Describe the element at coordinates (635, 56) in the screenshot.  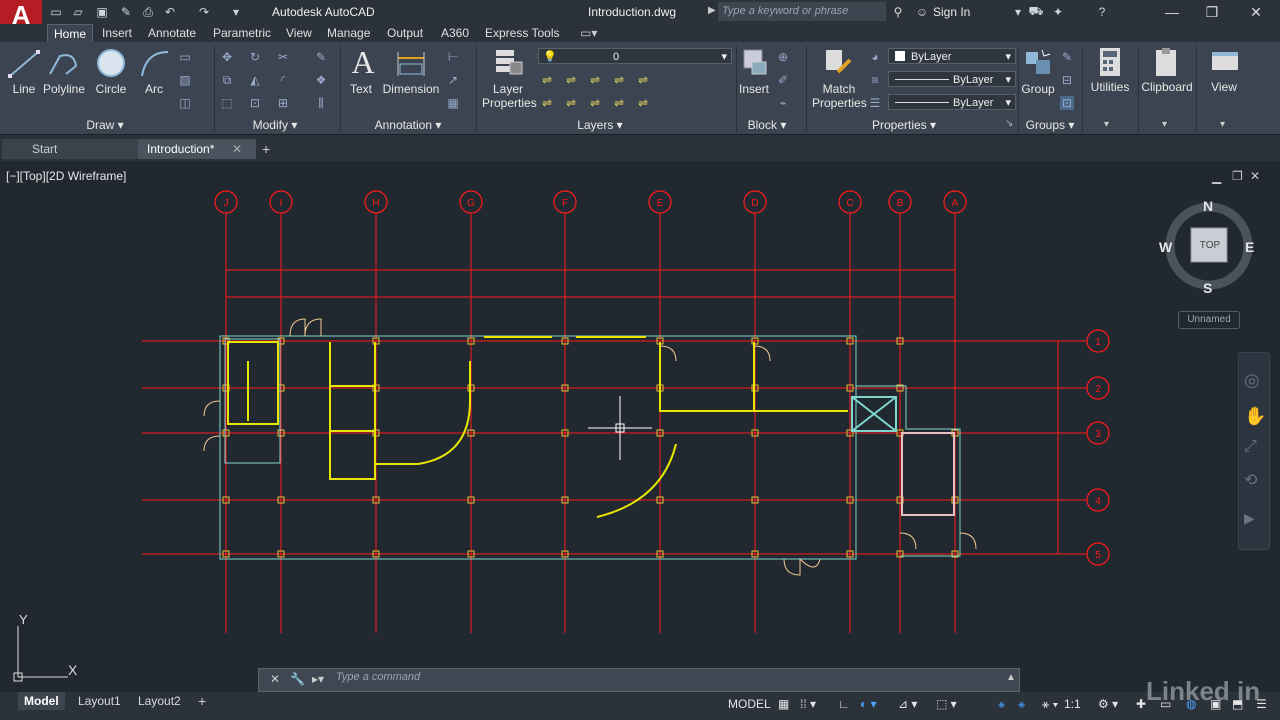
I see `layer-dropdown: 💡 0 ▾` at that location.